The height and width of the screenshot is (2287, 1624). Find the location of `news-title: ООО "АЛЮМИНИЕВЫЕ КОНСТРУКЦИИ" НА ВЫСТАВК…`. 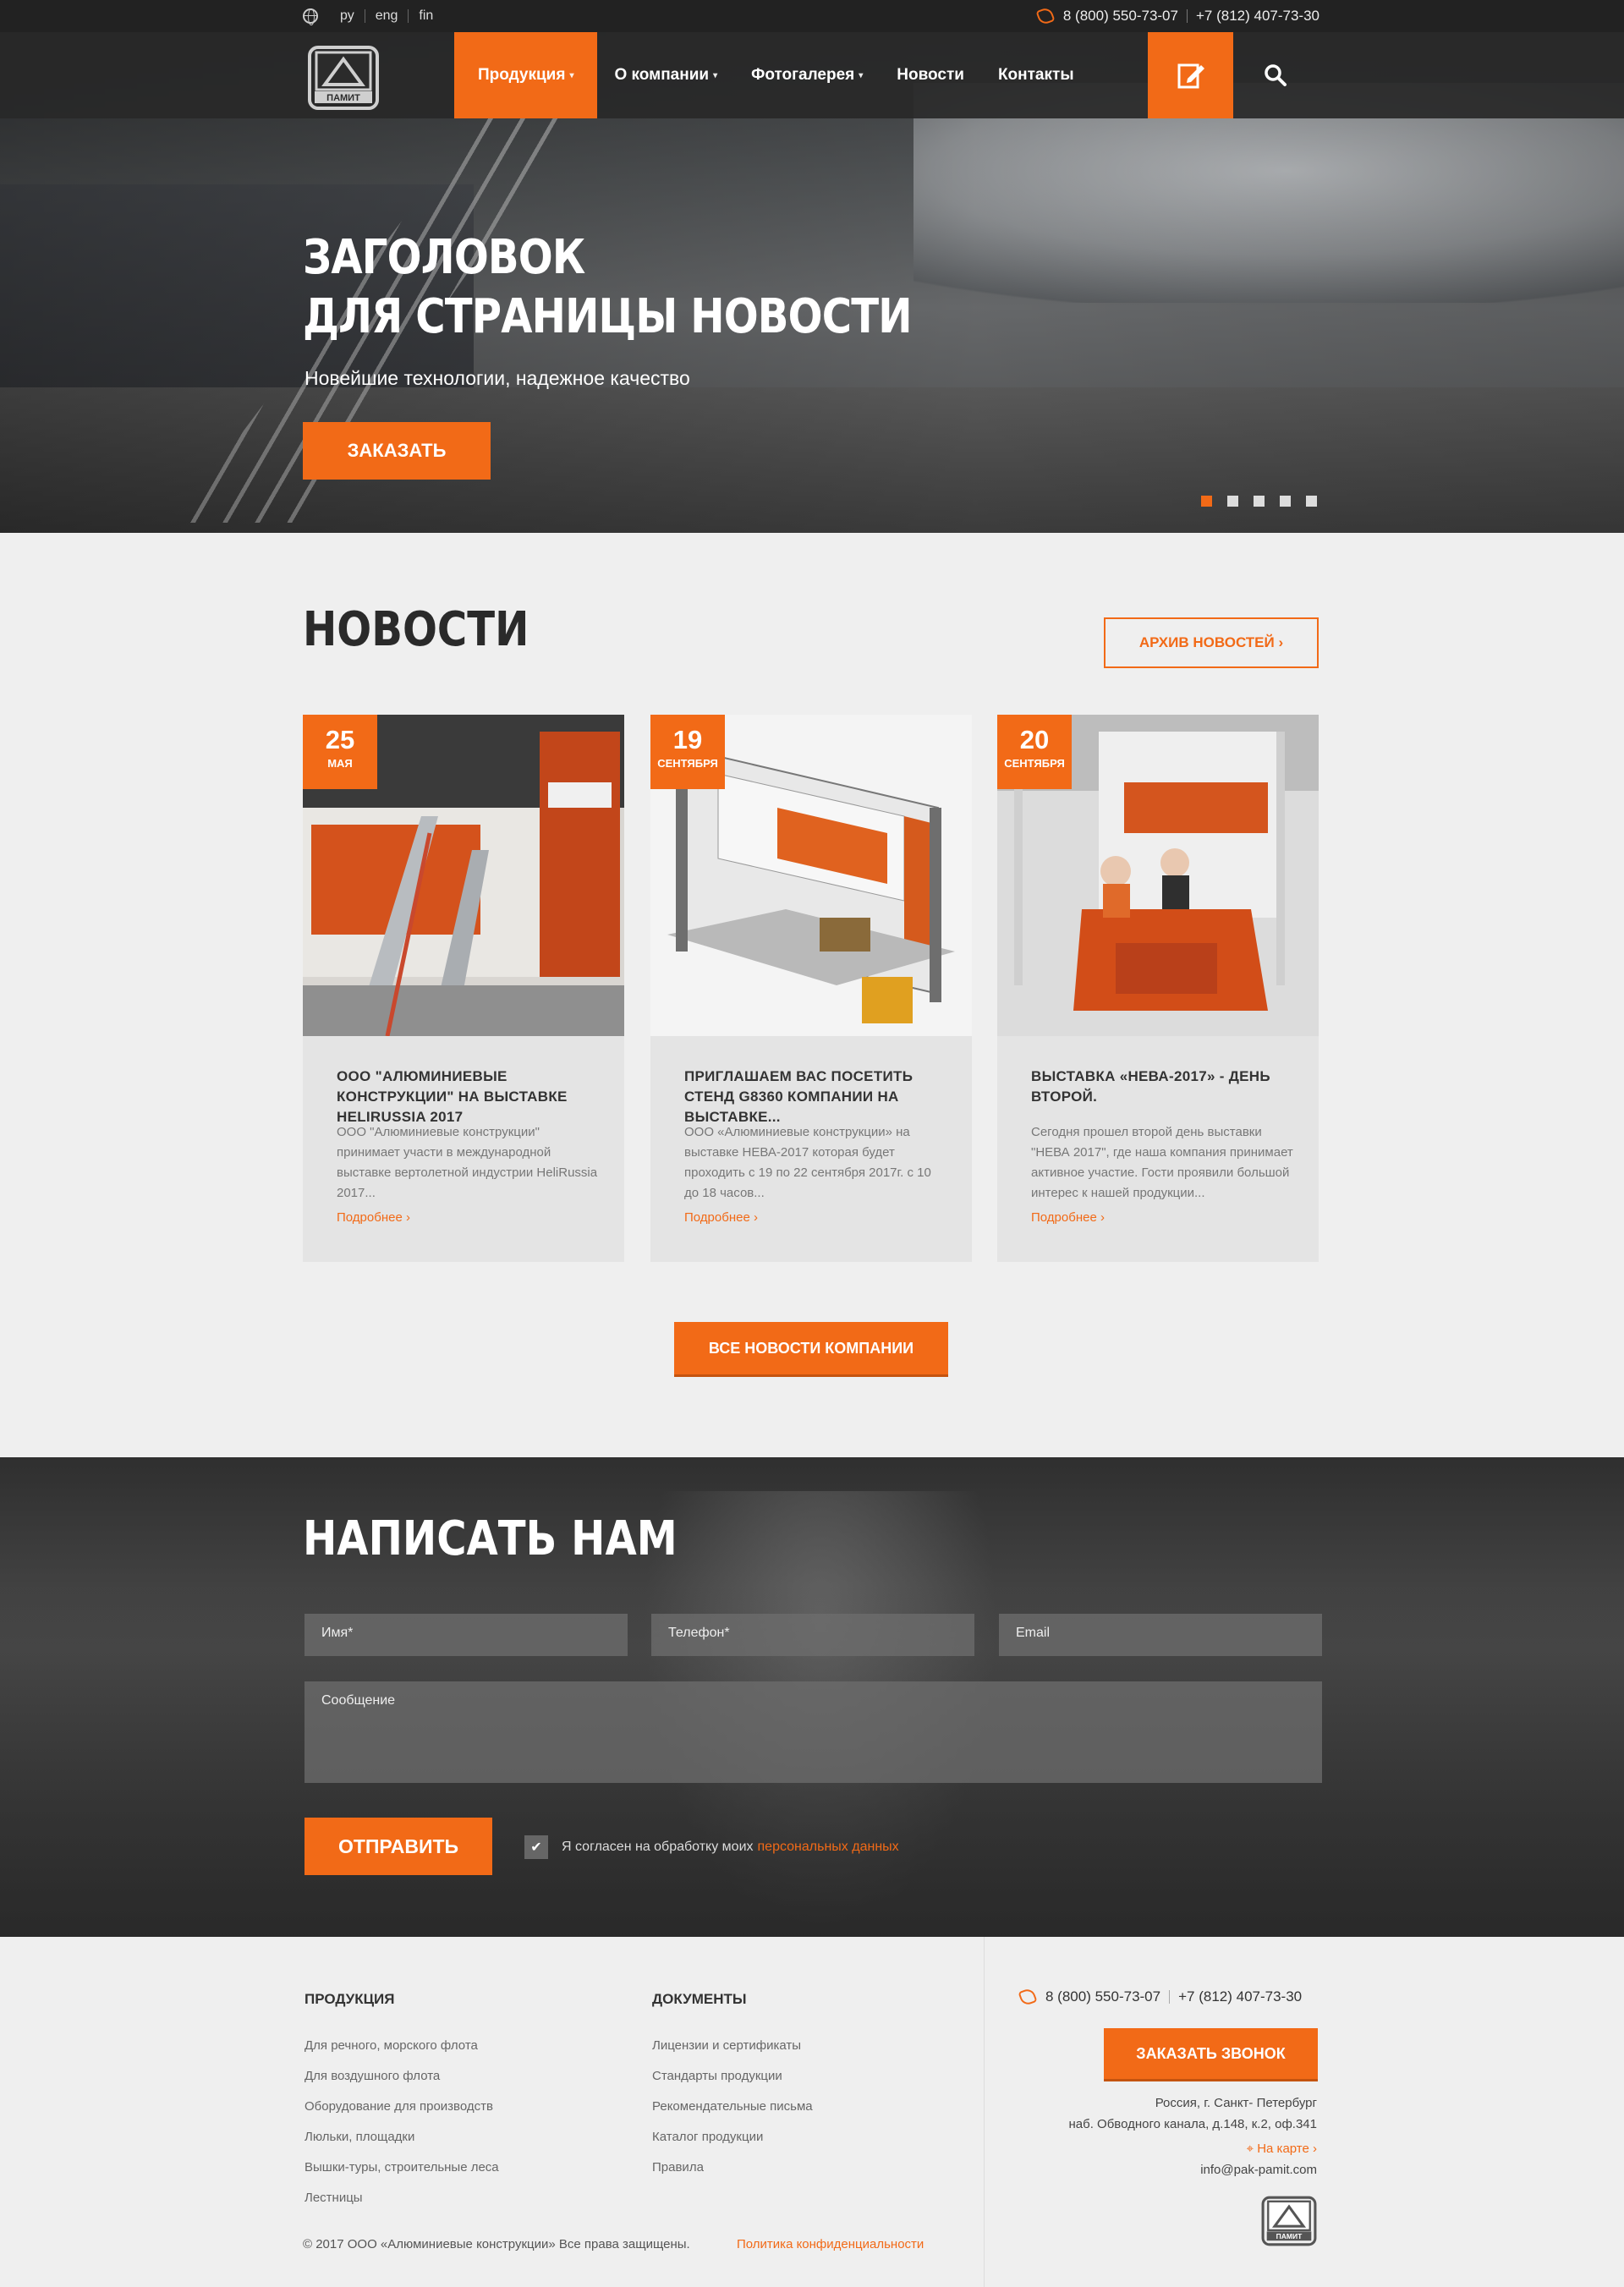

news-title: ООО "АЛЮМИНИЕВЫЕ КОНСТРУКЦИИ" НА ВЫСТАВК… is located at coordinates (468, 1097).